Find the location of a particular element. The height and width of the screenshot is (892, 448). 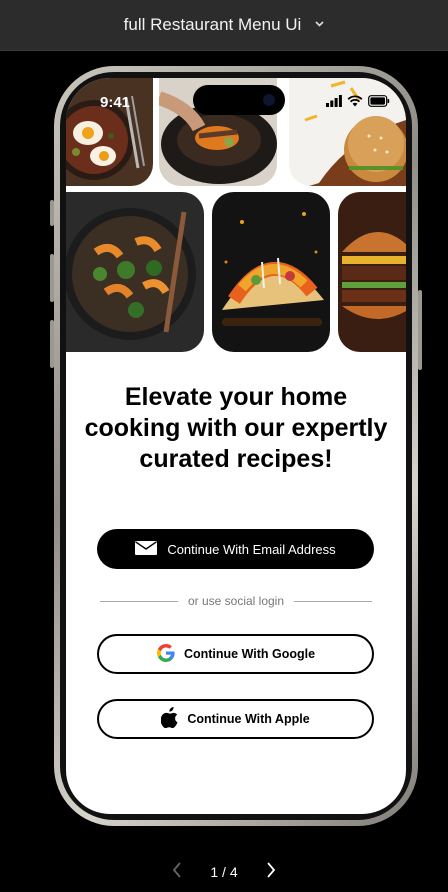

food-image-pumpkin-pan is located at coordinates (135, 272).